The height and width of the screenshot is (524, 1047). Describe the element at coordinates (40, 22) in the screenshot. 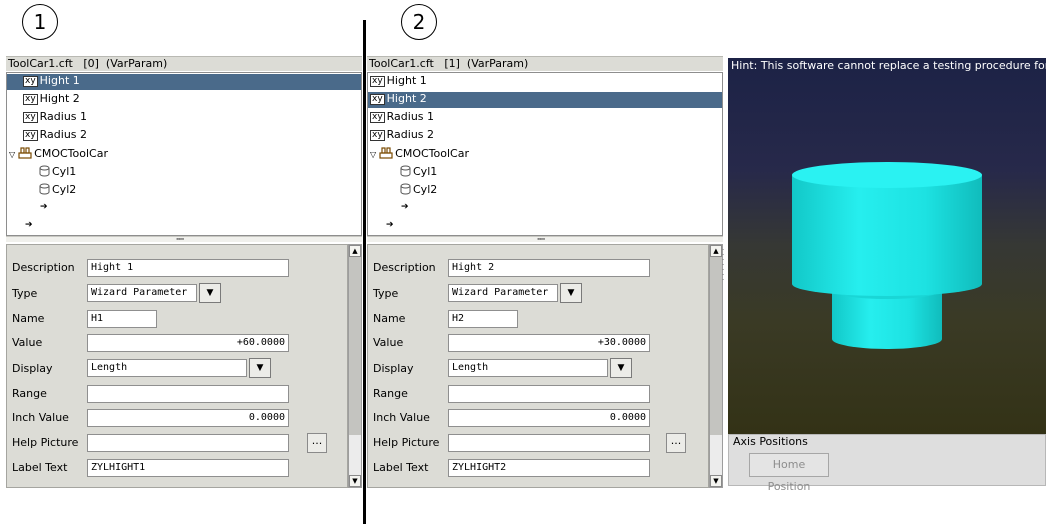

I see `step-marker-1: 1` at that location.